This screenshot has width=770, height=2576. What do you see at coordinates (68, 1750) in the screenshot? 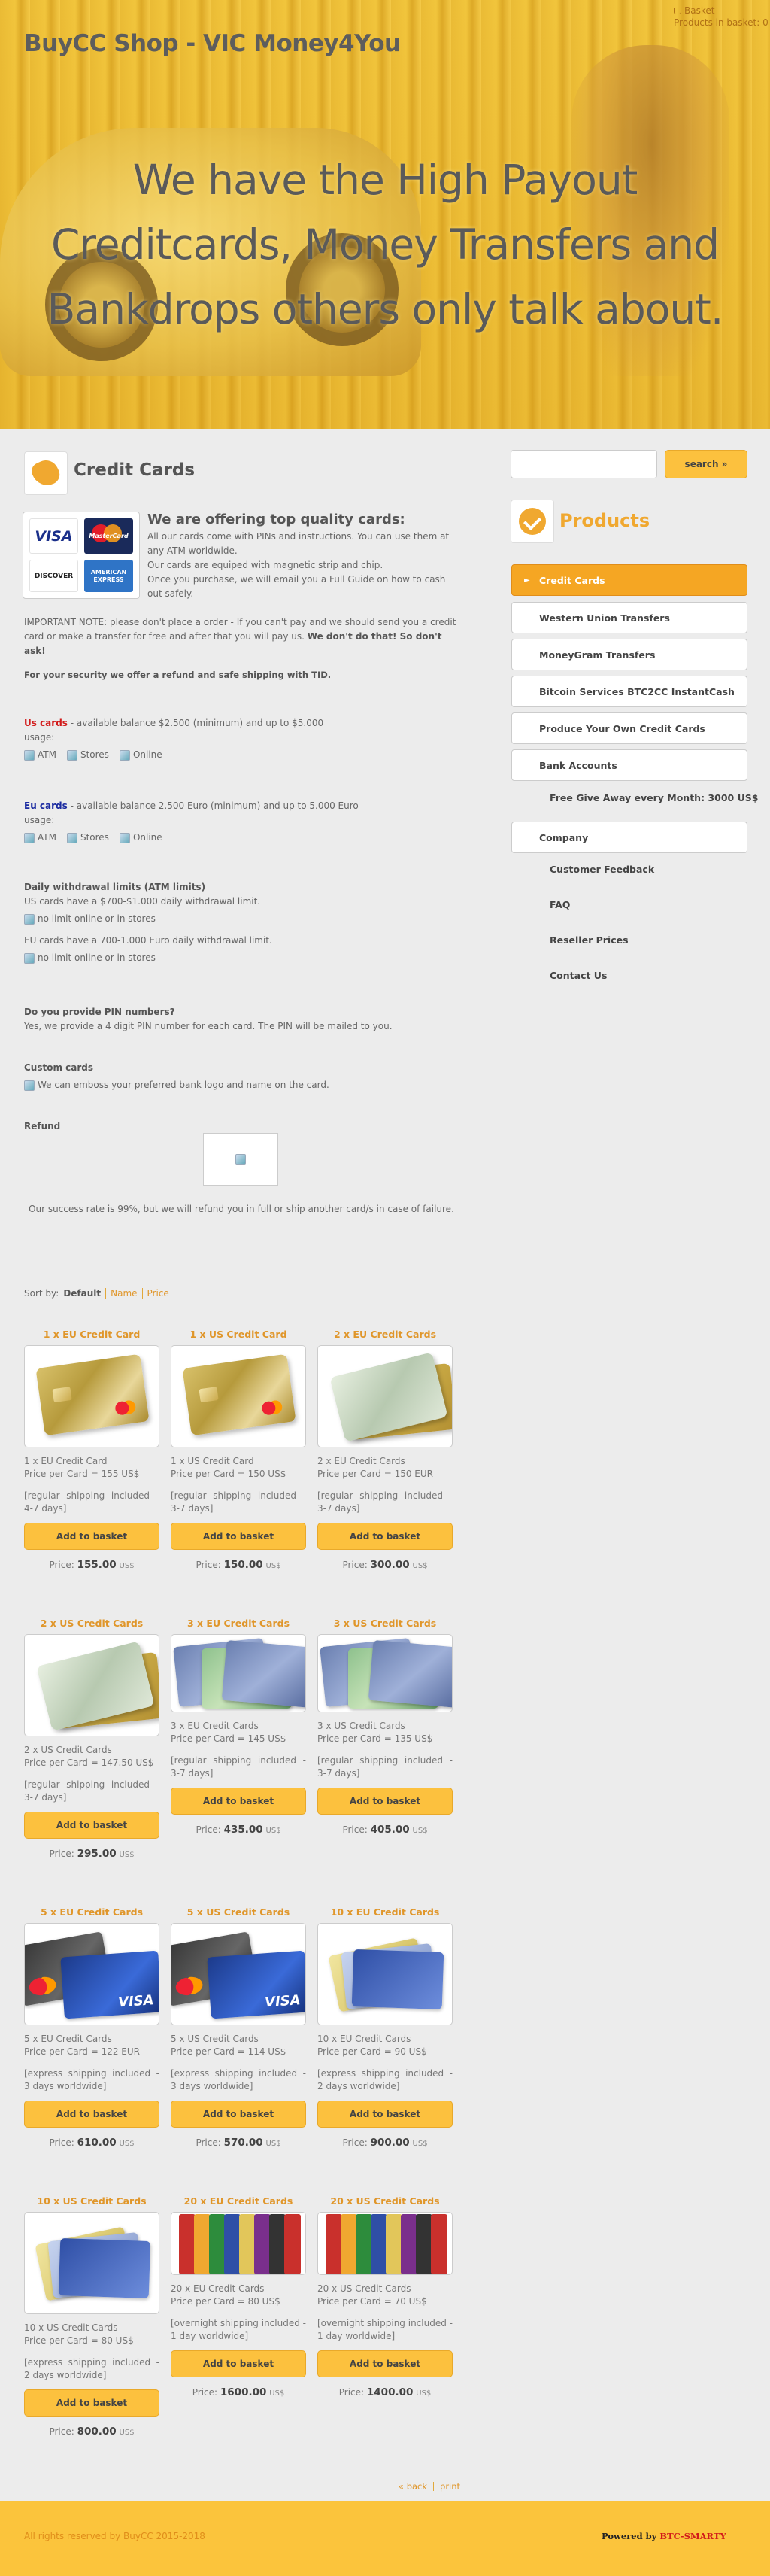
I see `product-name: 2 x US Credit Cards` at bounding box center [68, 1750].